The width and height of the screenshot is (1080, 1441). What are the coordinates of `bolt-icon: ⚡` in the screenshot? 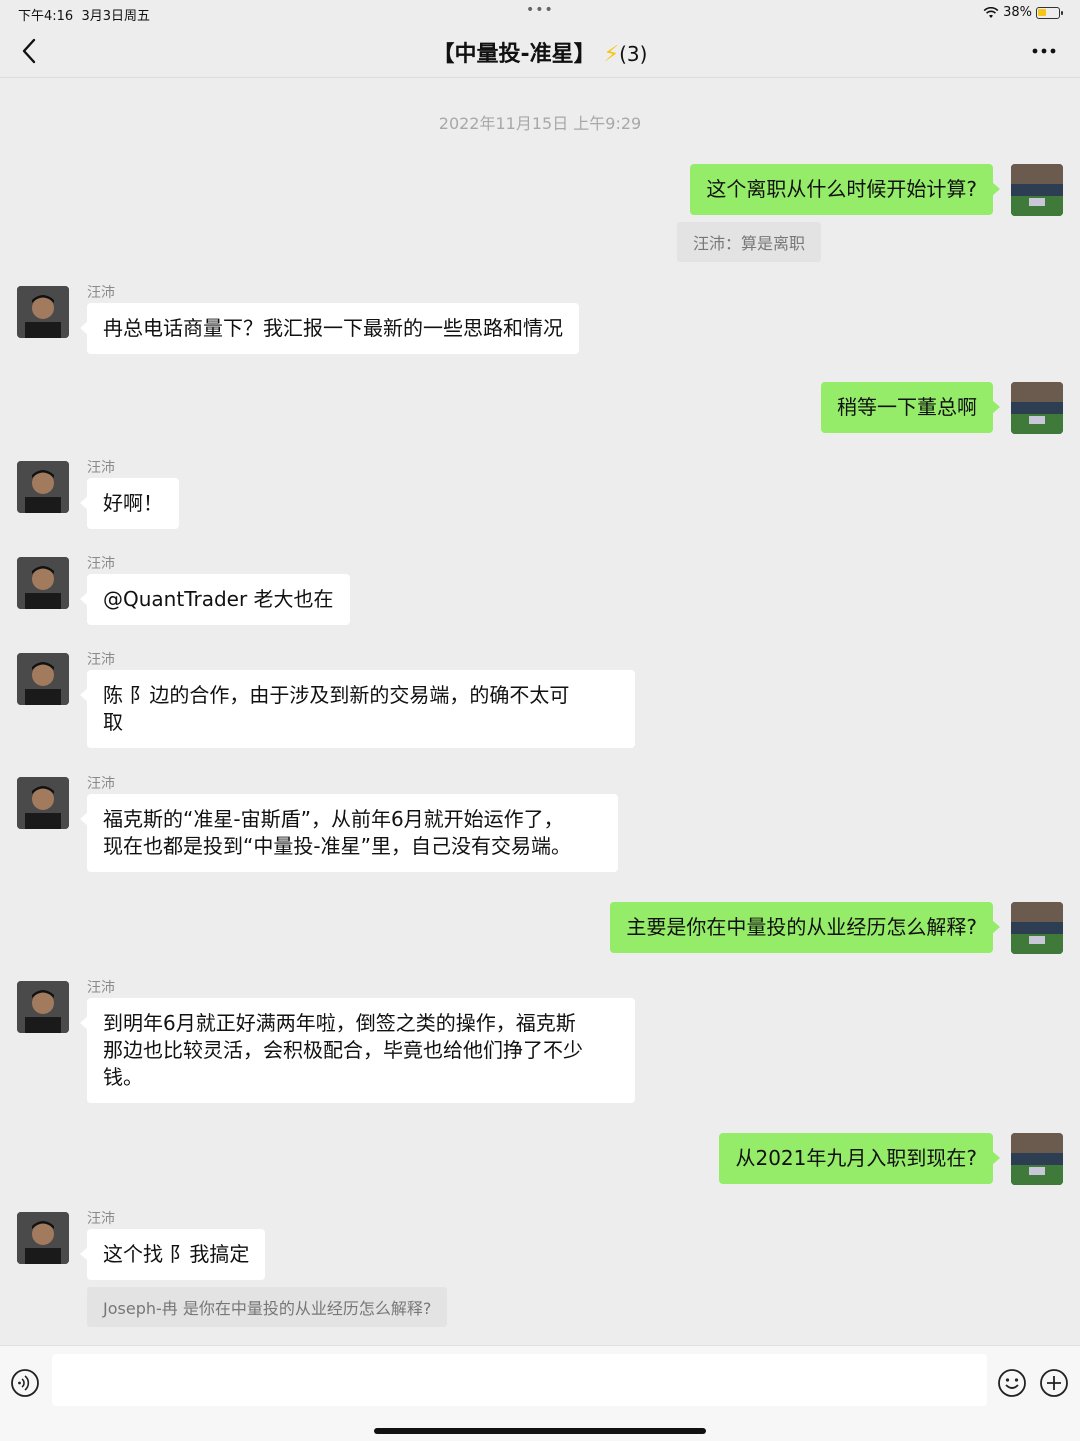 It's located at (611, 54).